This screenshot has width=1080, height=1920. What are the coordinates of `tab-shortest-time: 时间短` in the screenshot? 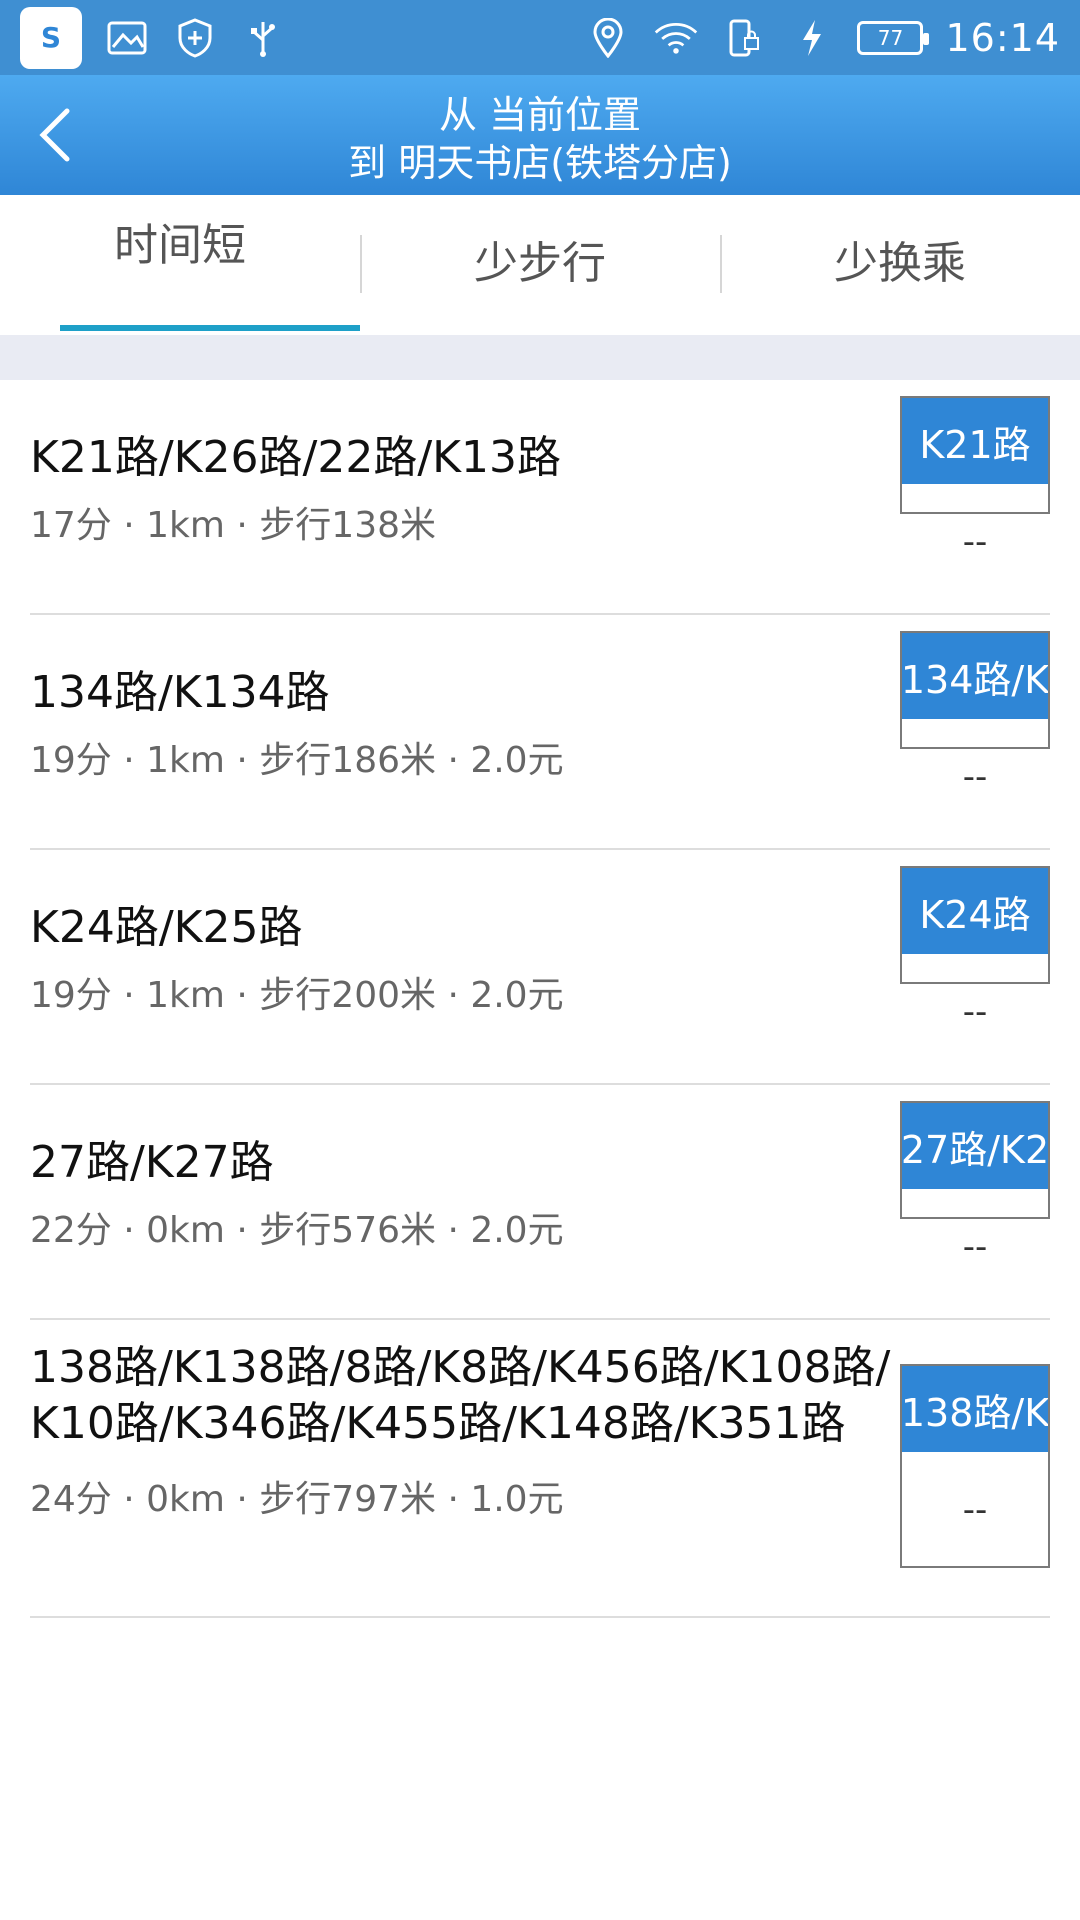 It's located at (180, 265).